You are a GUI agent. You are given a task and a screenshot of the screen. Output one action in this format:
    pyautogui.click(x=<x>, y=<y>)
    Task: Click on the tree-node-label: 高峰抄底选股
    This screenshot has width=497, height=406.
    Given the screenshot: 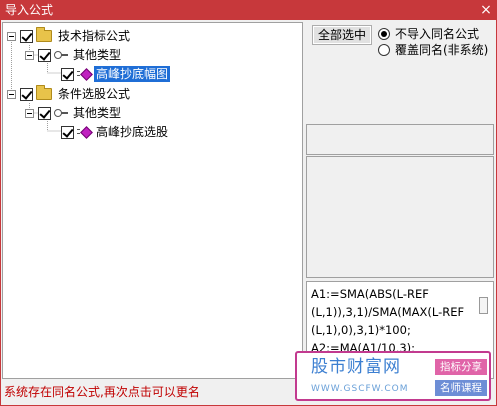 What is the action you would take?
    pyautogui.click(x=132, y=132)
    